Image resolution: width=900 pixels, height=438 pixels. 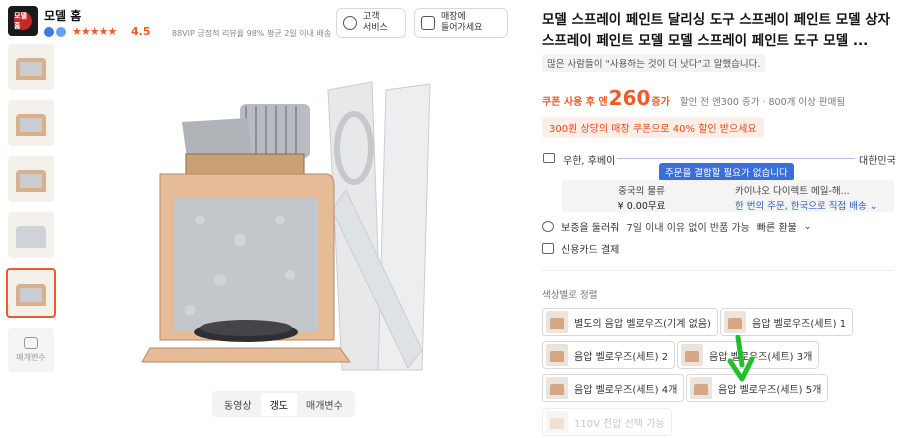 What do you see at coordinates (252, 33) in the screenshot?
I see `store-meta: 88VIP 긍정적 리뷰율 98% 평균 2일 이내 배송` at bounding box center [252, 33].